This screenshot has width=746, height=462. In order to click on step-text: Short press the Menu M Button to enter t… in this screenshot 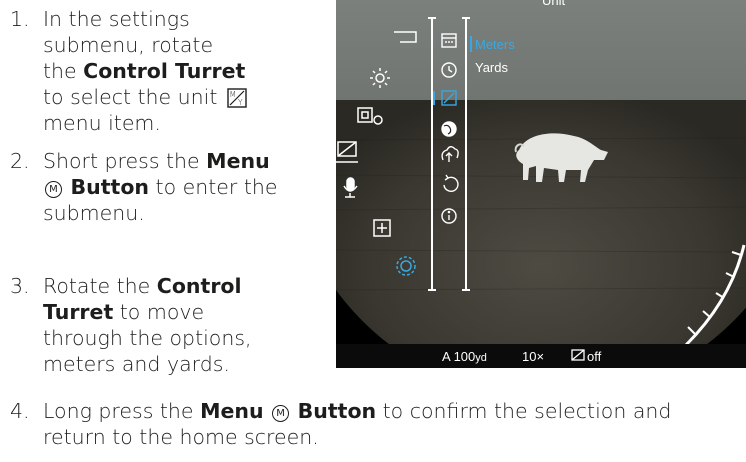, I will do `click(160, 187)`.